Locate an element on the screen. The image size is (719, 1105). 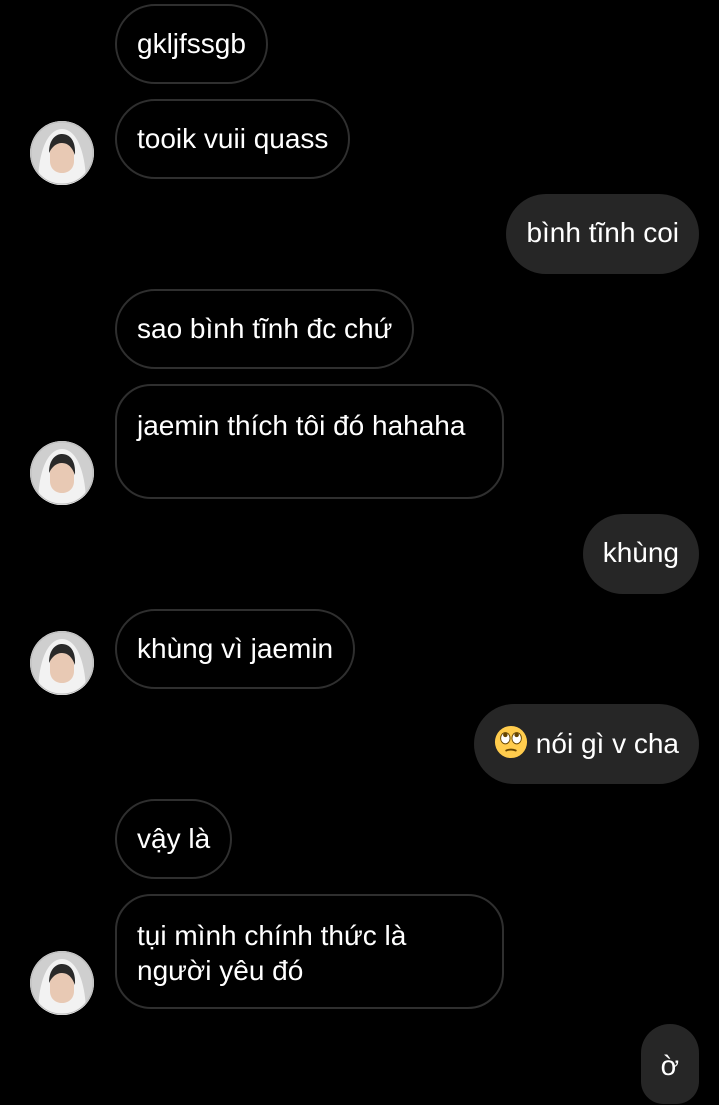
message-text: bình tĩnh coi is located at coordinates (602, 232).